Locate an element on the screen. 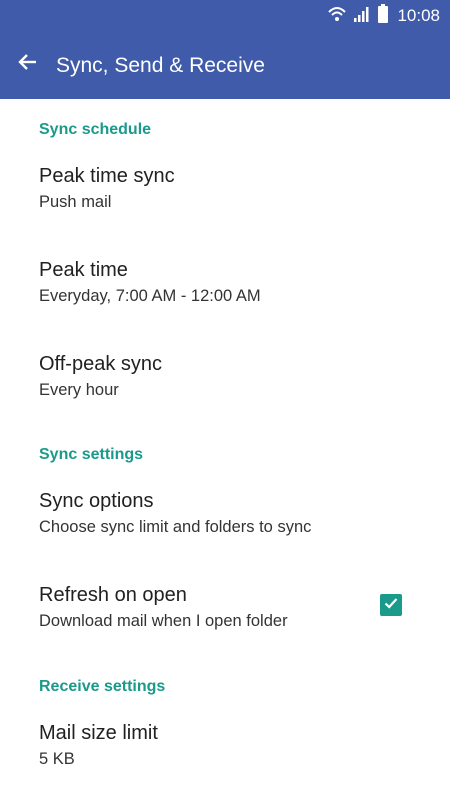 Image resolution: width=450 pixels, height=800 pixels. status-bar: 10:08 is located at coordinates (225, 16).